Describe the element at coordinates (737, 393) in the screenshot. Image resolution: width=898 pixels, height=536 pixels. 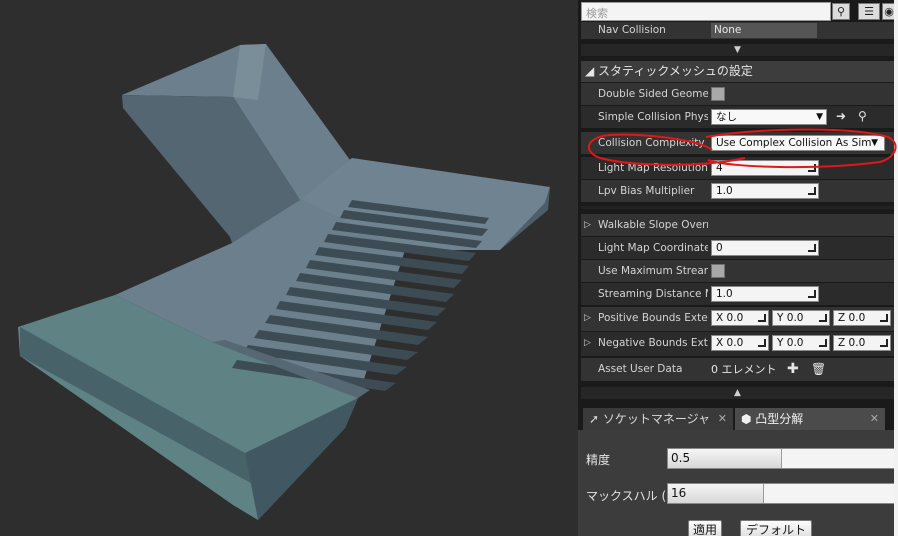
I see `collapse-up-icon: ▲` at that location.